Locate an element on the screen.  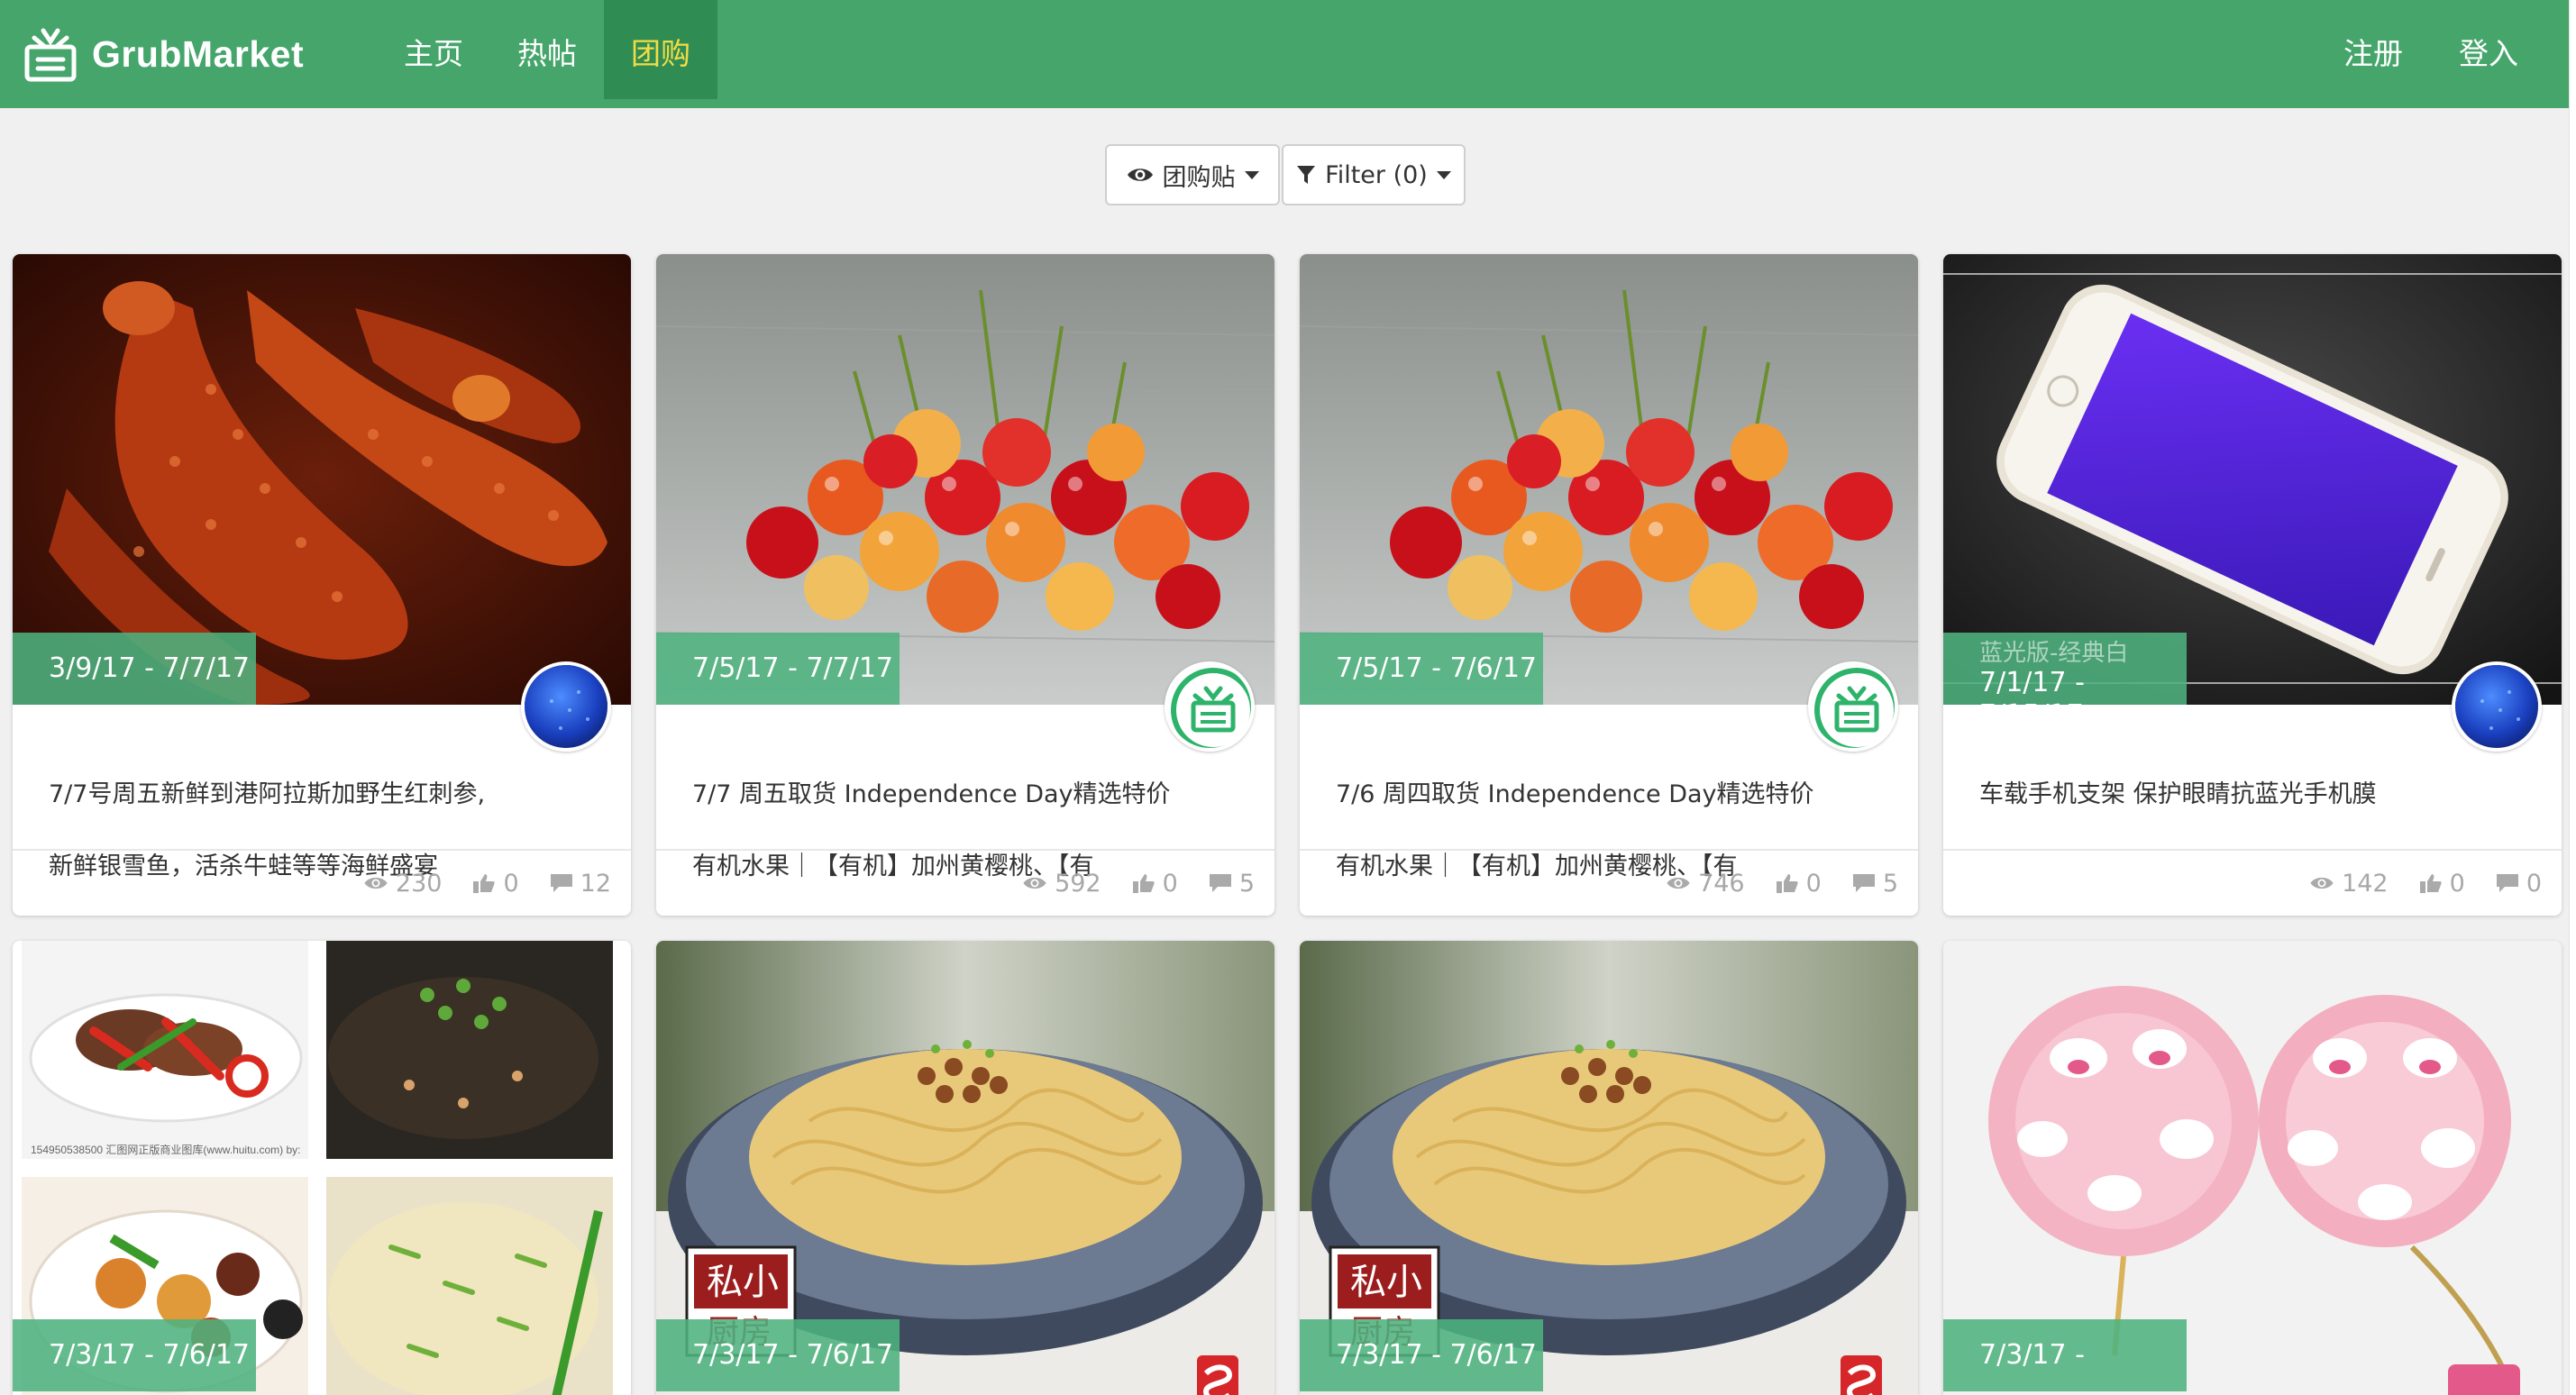
comments-count: 0 is located at coordinates (2534, 883).